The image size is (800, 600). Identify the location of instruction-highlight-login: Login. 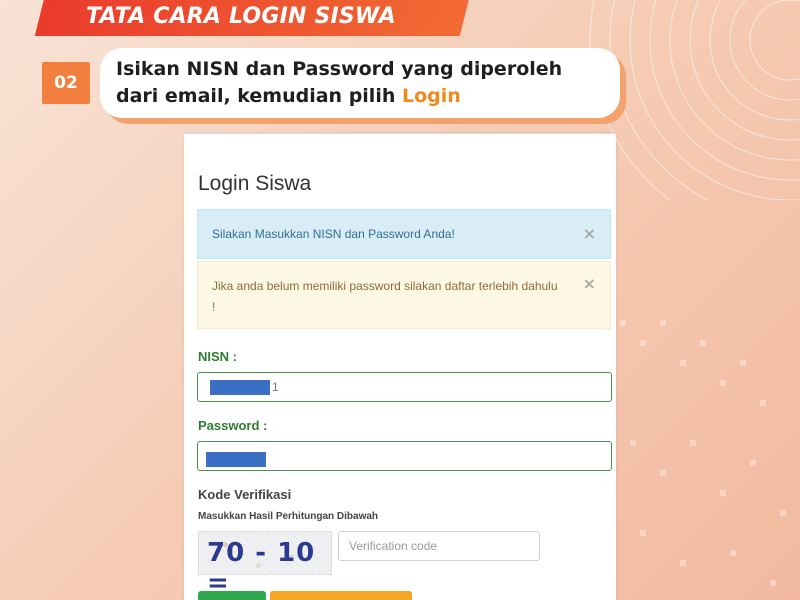
(431, 96).